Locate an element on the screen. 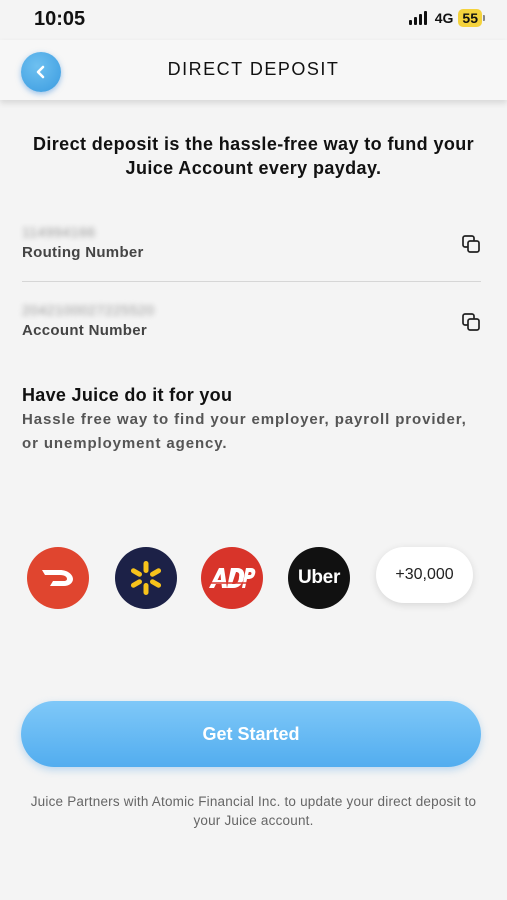  routing-number-label: Routing Number is located at coordinates (83, 252).